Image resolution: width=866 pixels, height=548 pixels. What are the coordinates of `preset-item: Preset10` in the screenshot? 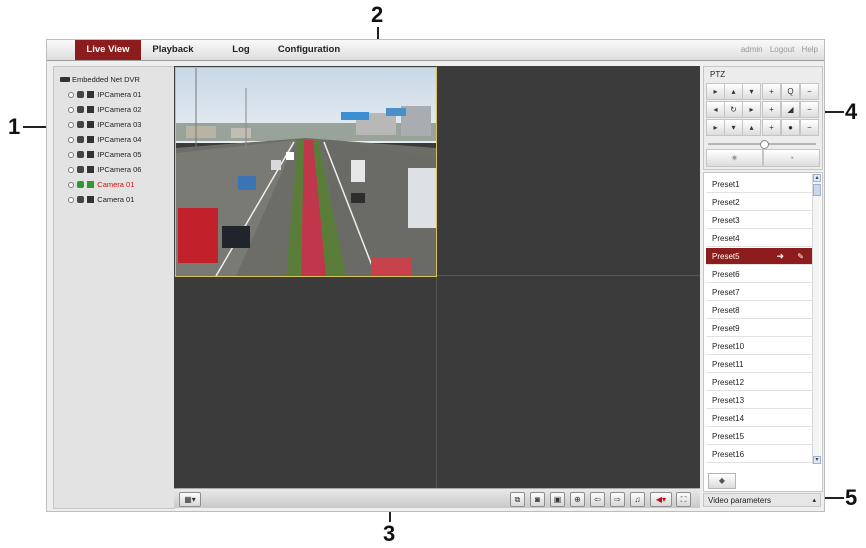 It's located at (759, 346).